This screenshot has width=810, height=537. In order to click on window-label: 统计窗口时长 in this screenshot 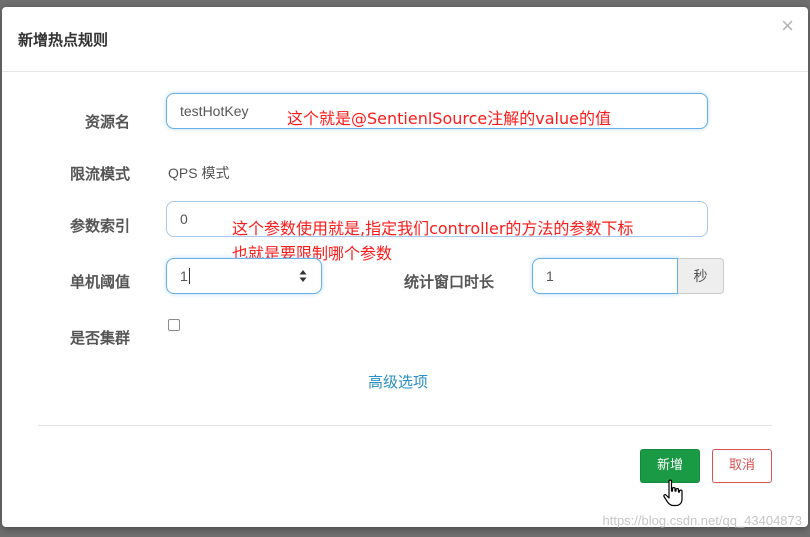, I will do `click(449, 282)`.